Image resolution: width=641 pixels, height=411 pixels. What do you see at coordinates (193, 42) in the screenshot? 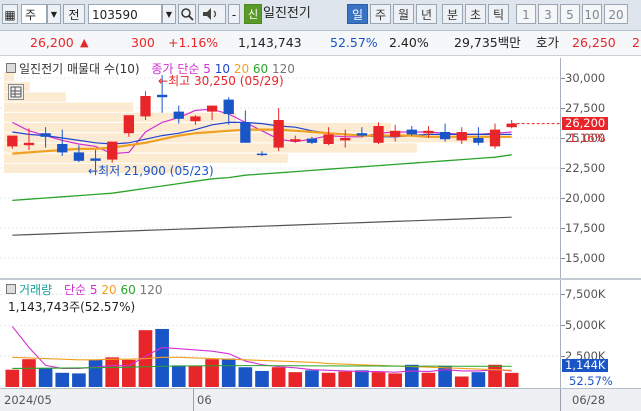
I see `price-change-pct: +1.16%` at bounding box center [193, 42].